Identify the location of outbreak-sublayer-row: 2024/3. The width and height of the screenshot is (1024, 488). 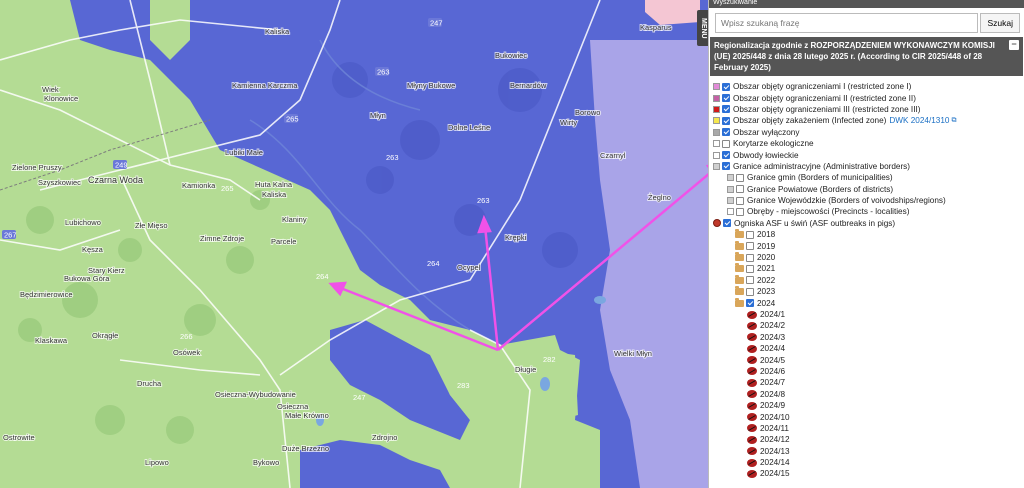
(868, 337).